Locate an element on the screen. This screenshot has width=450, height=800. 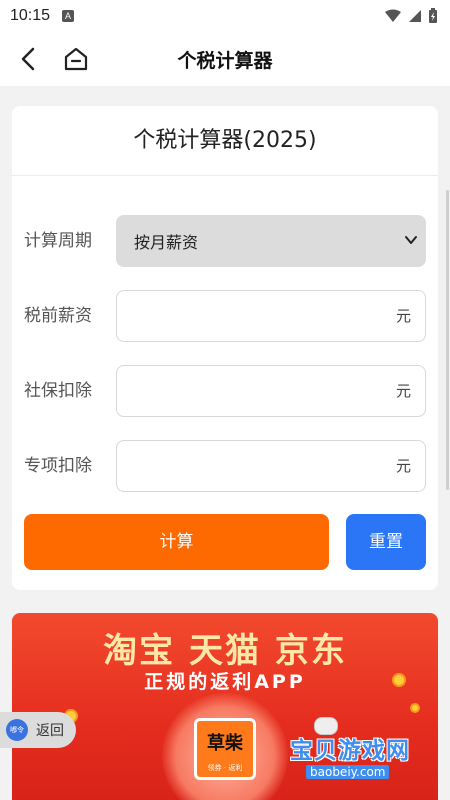
status-bar: 10:15 A is located at coordinates (225, 16).